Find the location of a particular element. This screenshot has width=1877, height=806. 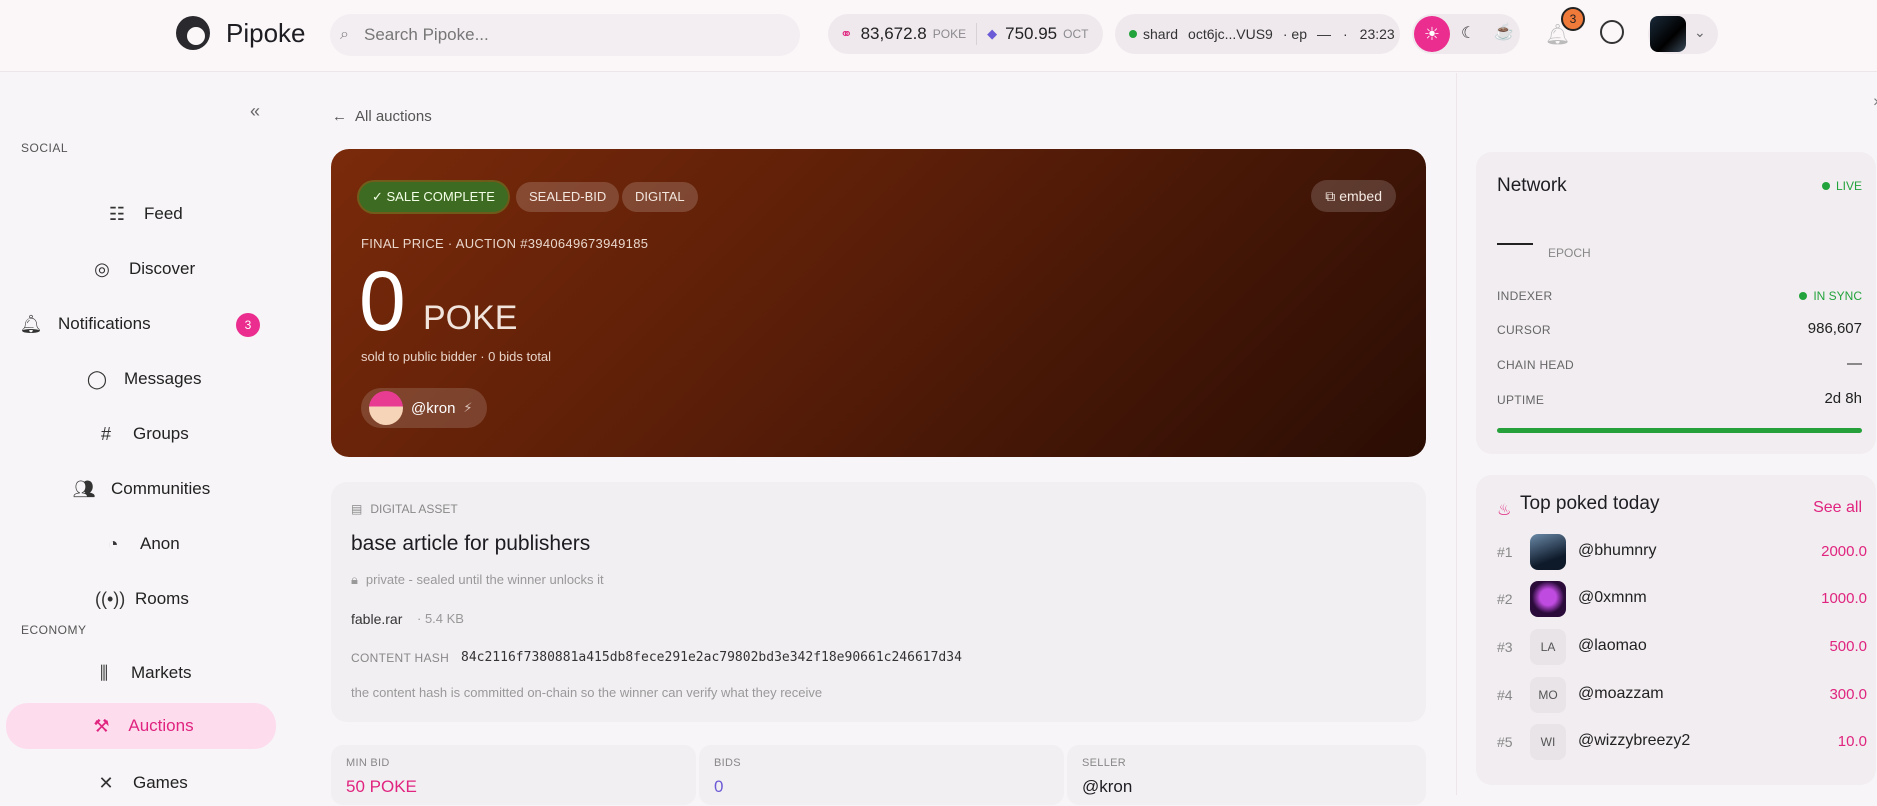

sidebar-item-groups: # Groups is located at coordinates (141, 434).